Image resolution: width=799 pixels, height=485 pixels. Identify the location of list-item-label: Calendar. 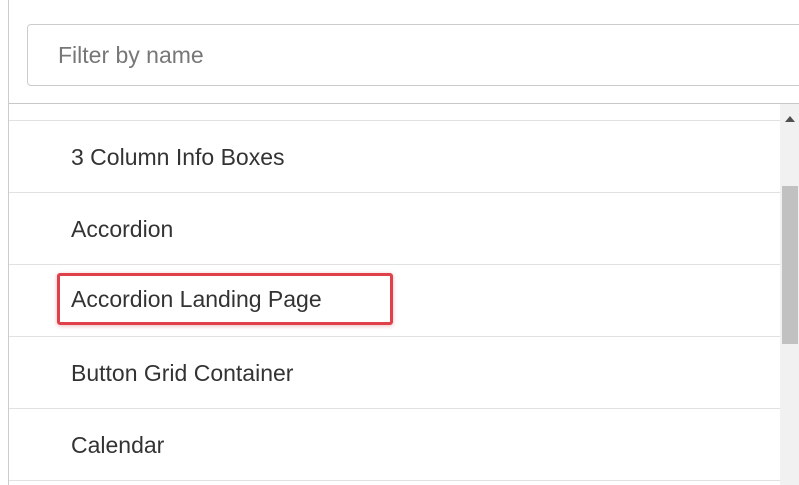
(118, 445).